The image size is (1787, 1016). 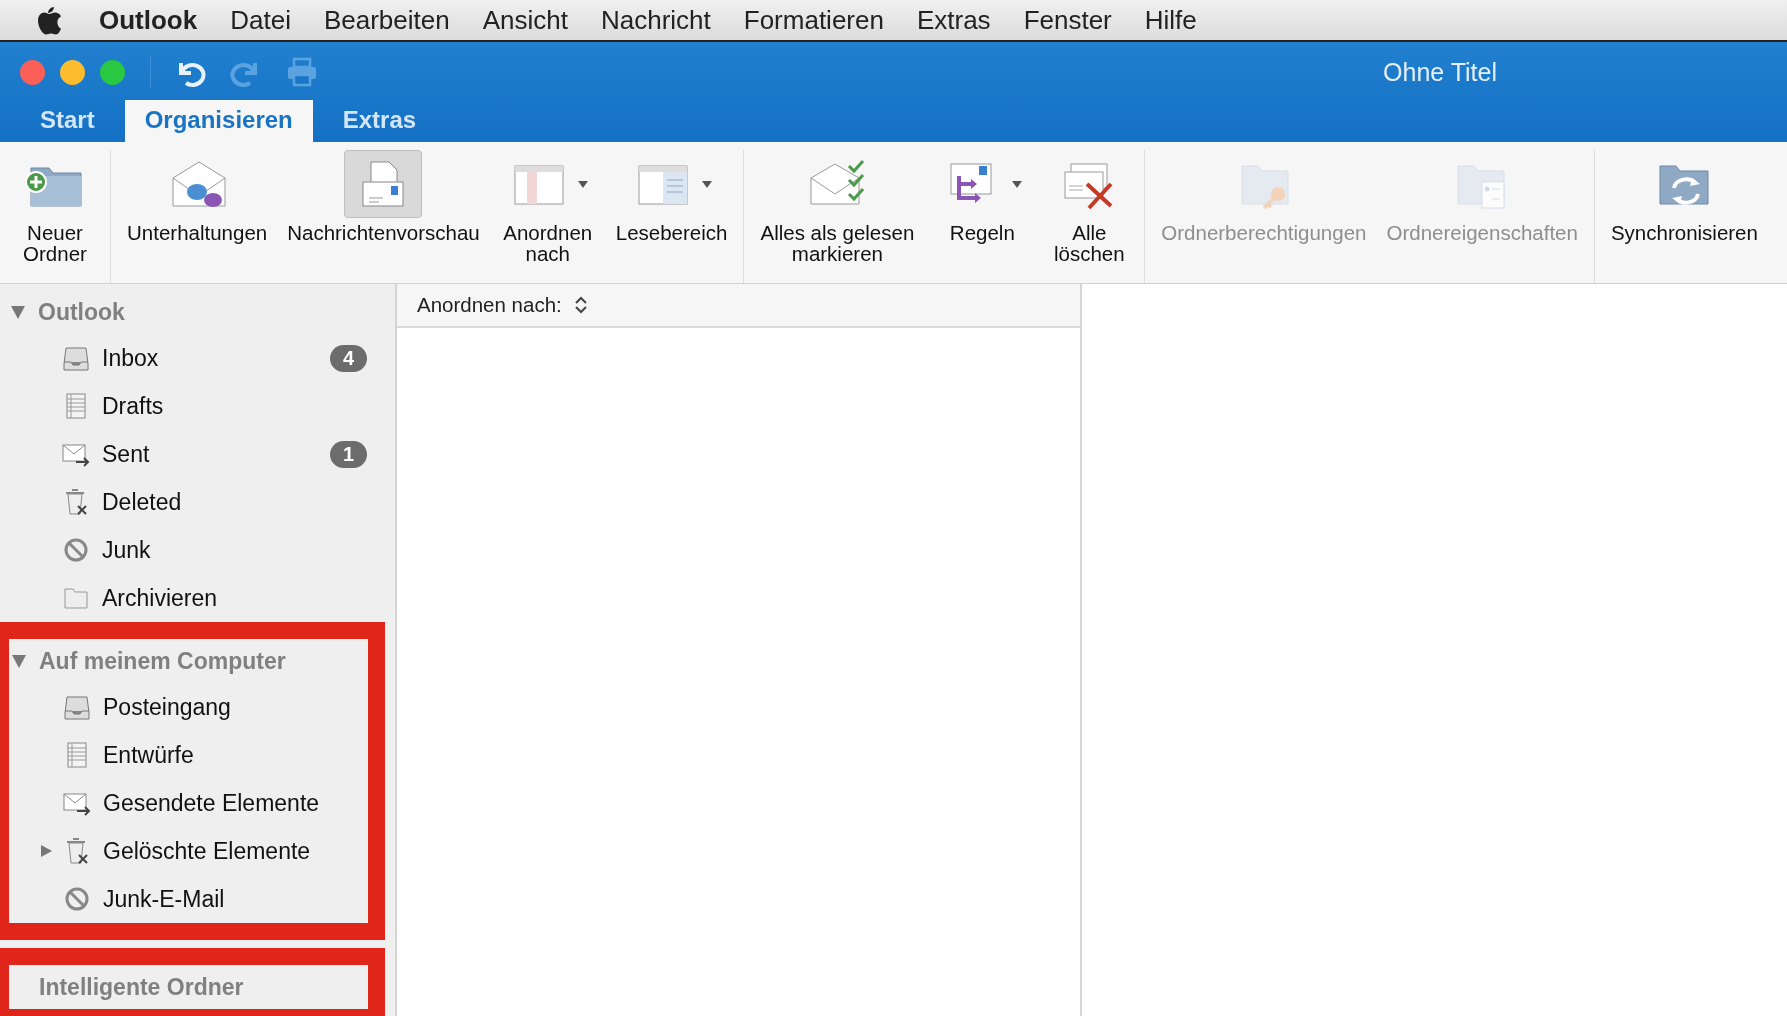 I want to click on menu-item: Extras, so click(x=953, y=20).